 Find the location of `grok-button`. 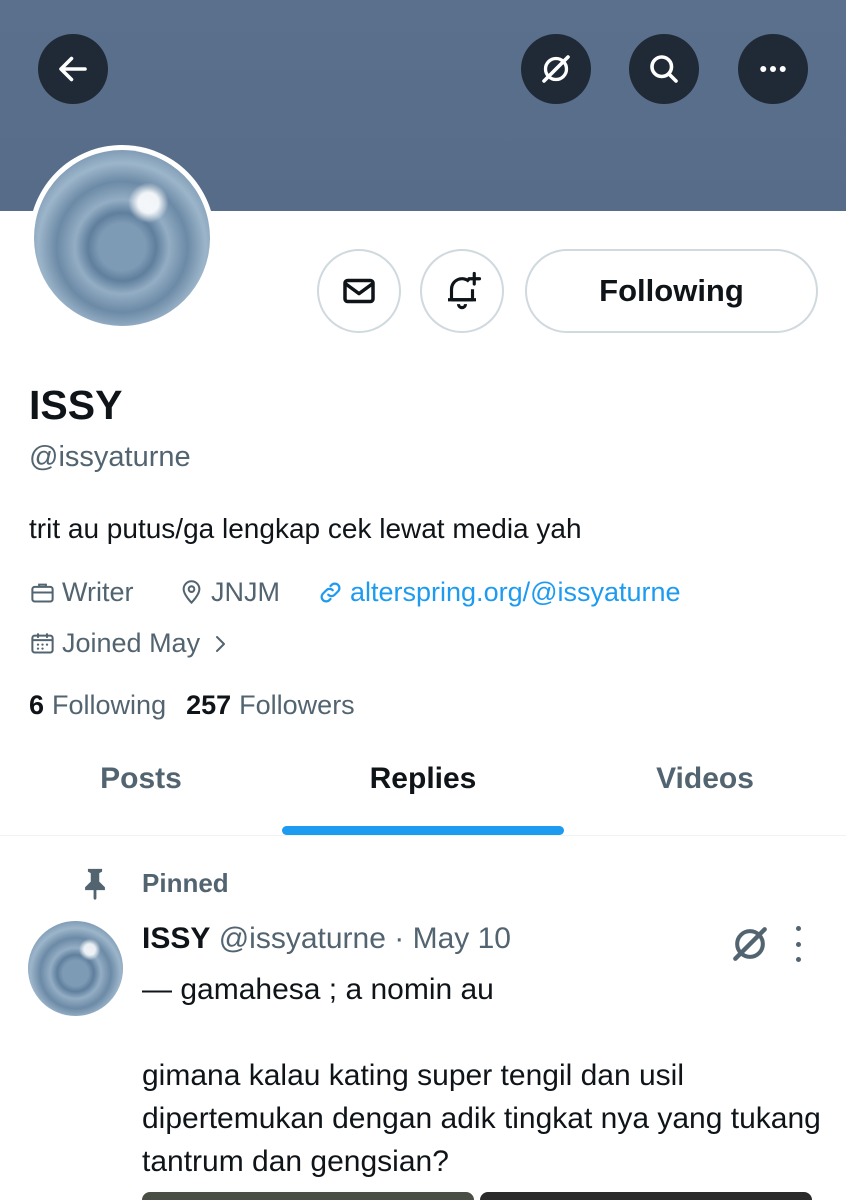

grok-button is located at coordinates (556, 69).